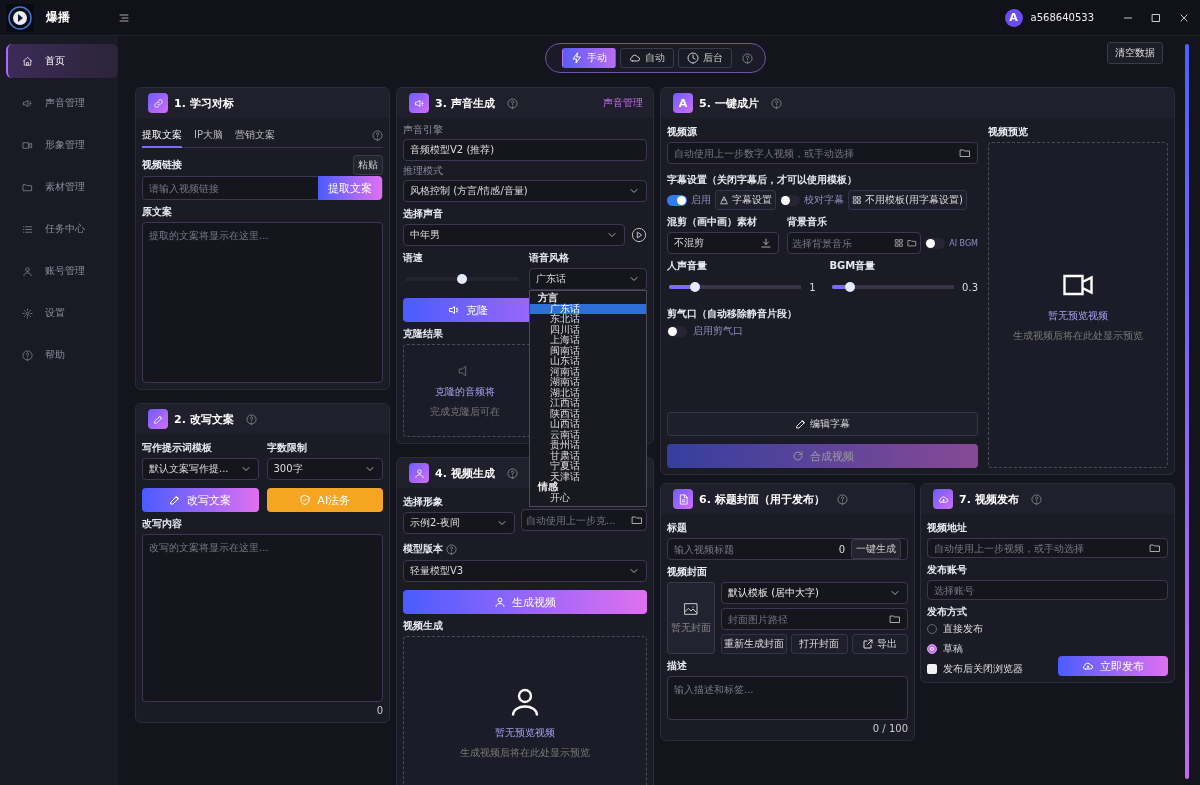 This screenshot has height=785, width=1200. Describe the element at coordinates (1047, 590) in the screenshot. I see `account-input: 选择账号` at that location.